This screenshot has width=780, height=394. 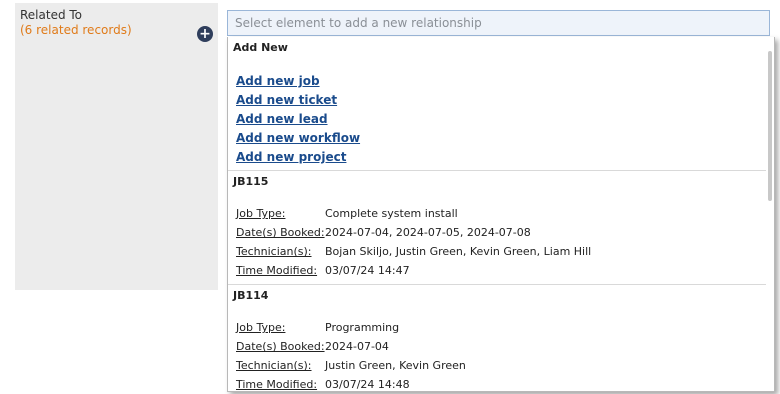 I want to click on field-value: Programming, so click(x=362, y=327).